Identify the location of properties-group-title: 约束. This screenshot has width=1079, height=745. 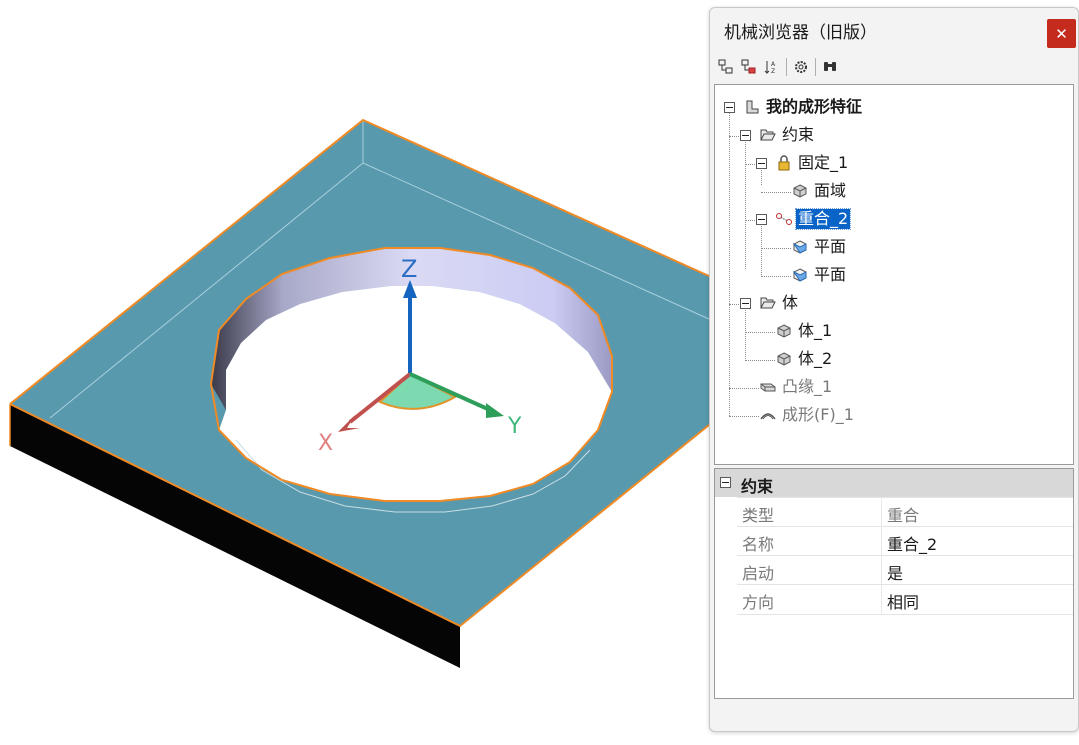
(757, 486).